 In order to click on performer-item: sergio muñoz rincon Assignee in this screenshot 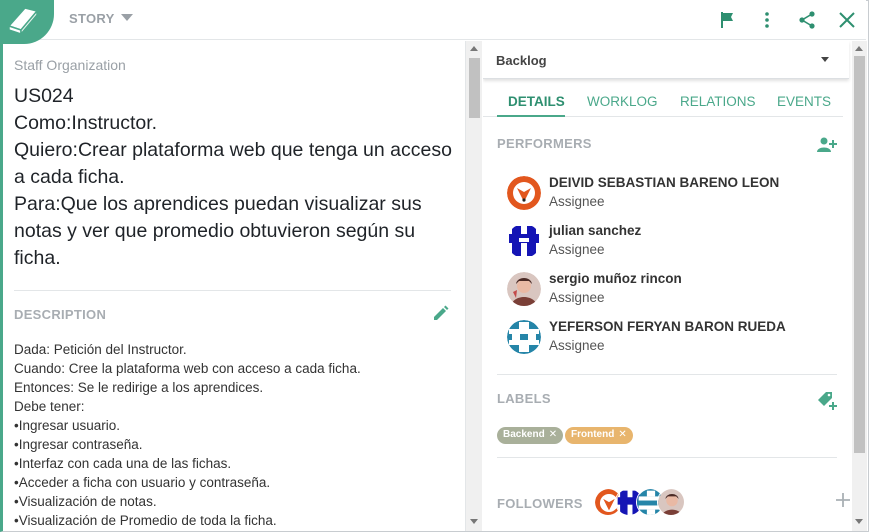, I will do `click(672, 290)`.